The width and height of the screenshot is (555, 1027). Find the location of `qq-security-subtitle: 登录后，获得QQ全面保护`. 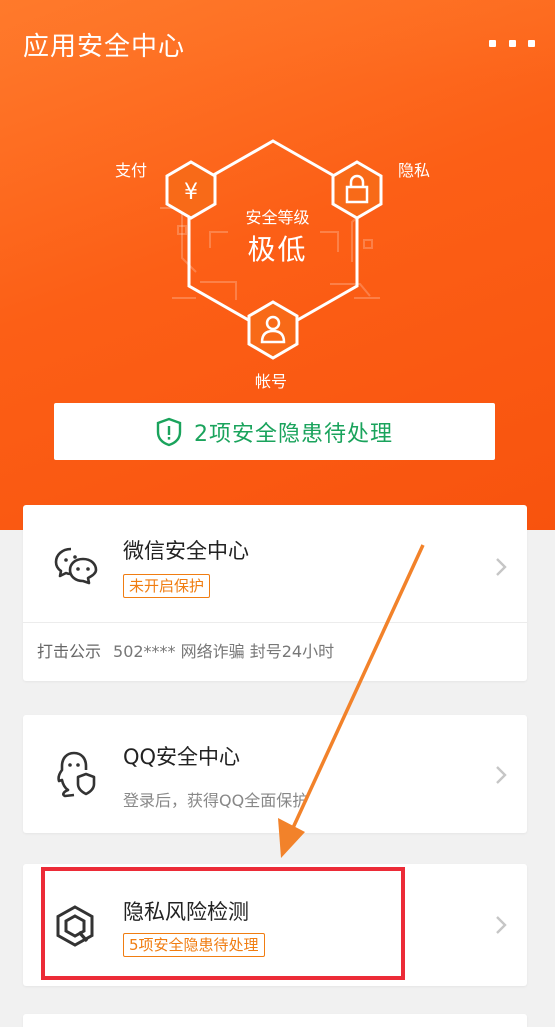

qq-security-subtitle: 登录后，获得QQ全面保护 is located at coordinates (216, 800).